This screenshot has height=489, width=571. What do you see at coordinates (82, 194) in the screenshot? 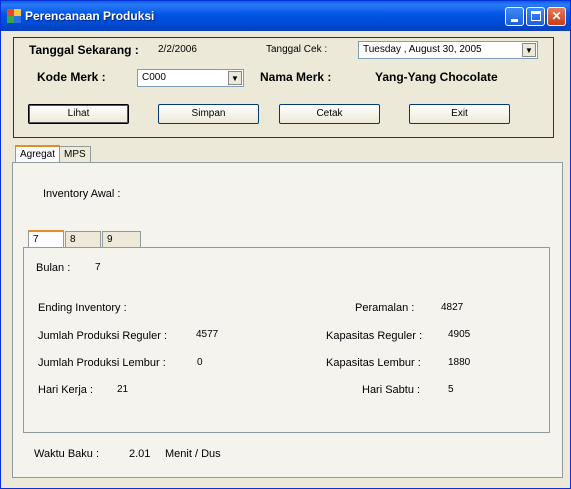
I see `inventory-awal-label: Inventory Awal :` at bounding box center [82, 194].